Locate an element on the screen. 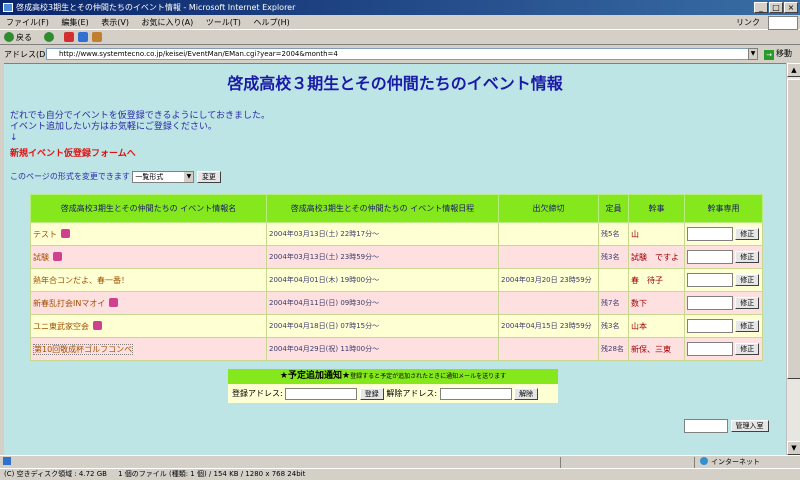  event-organizer: 山本 is located at coordinates (656, 326).